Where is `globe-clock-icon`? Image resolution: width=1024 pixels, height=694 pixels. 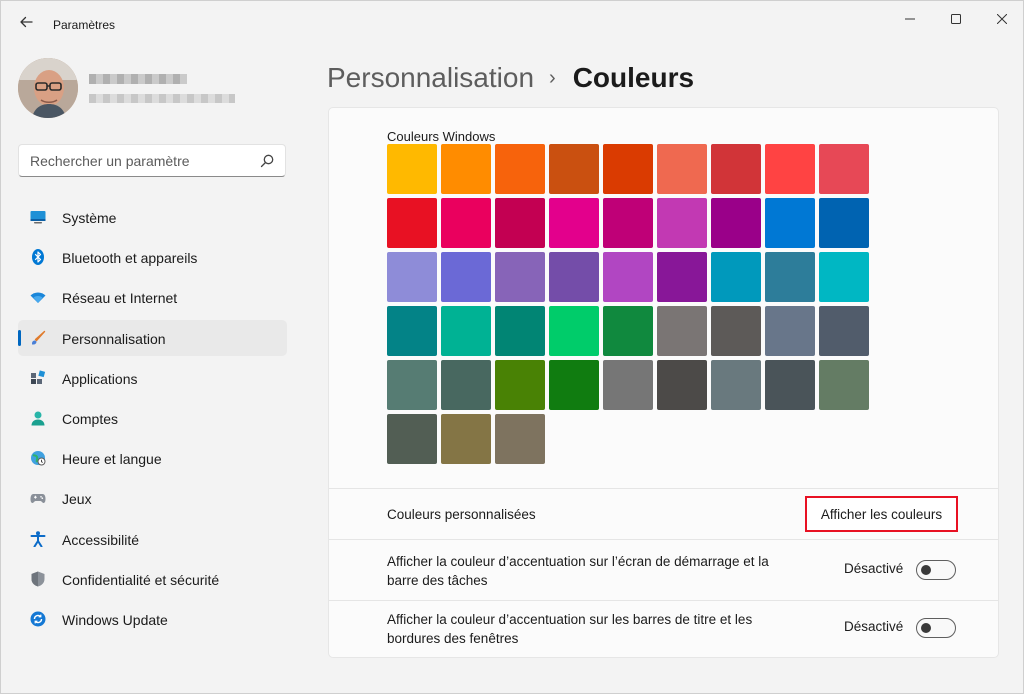
globe-clock-icon is located at coordinates (38, 458).